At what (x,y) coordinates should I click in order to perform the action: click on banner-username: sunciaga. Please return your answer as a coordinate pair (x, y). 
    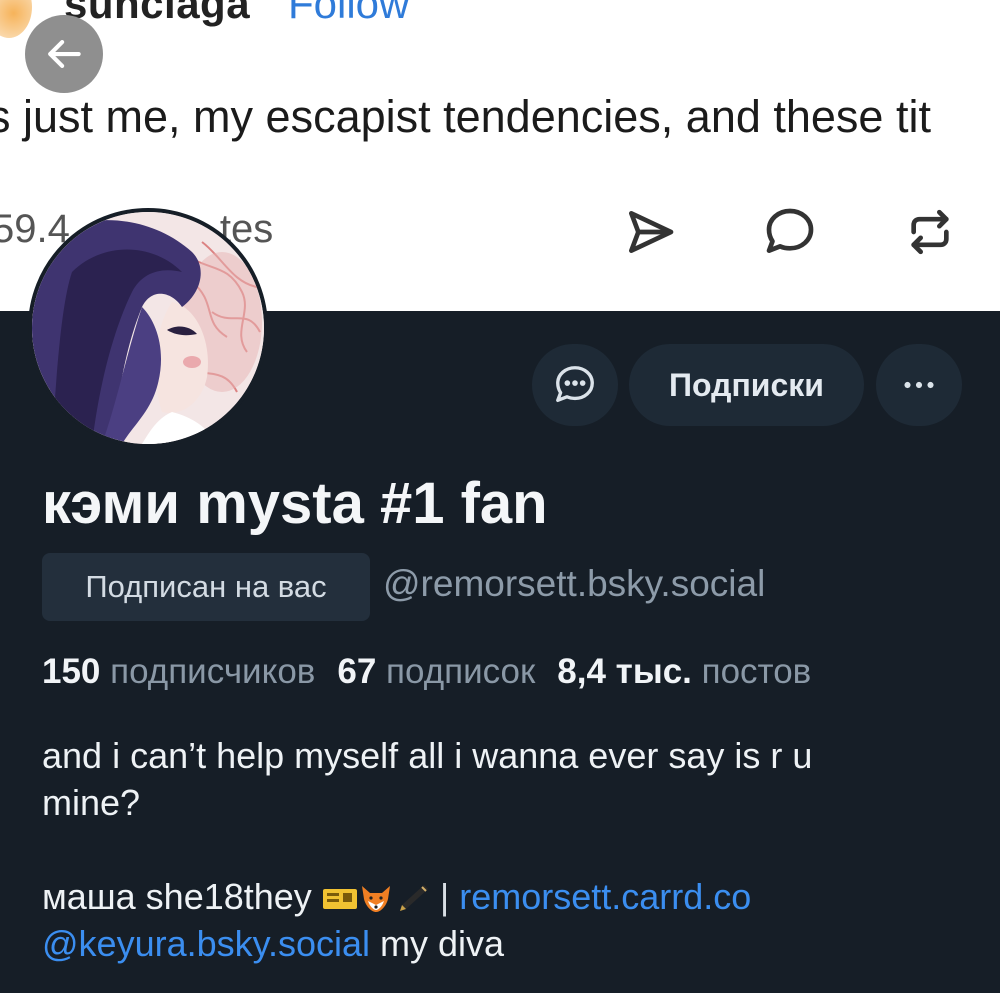
    Looking at the image, I should click on (157, 13).